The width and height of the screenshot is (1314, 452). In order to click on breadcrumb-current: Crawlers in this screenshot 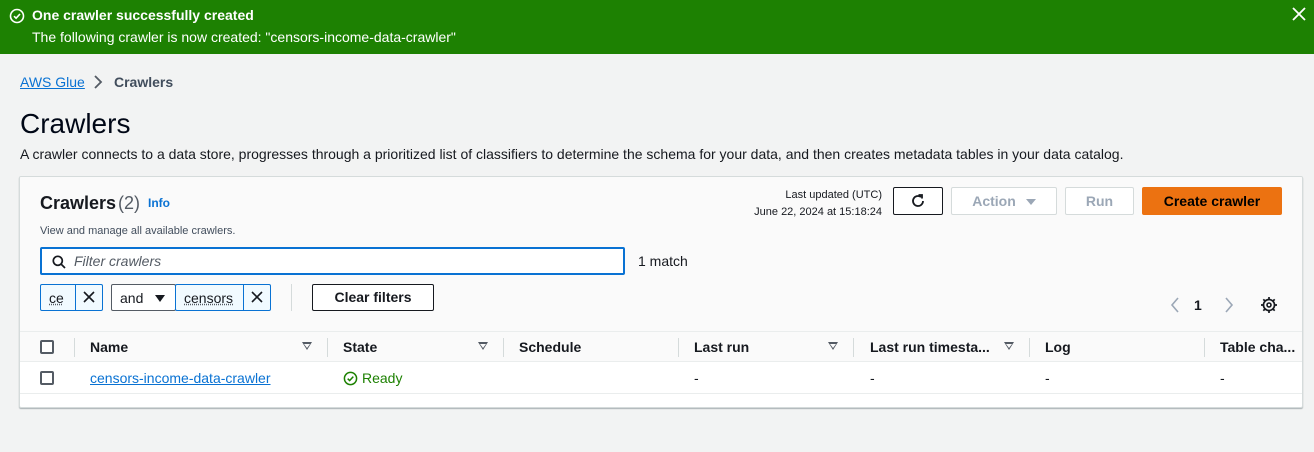, I will do `click(144, 82)`.